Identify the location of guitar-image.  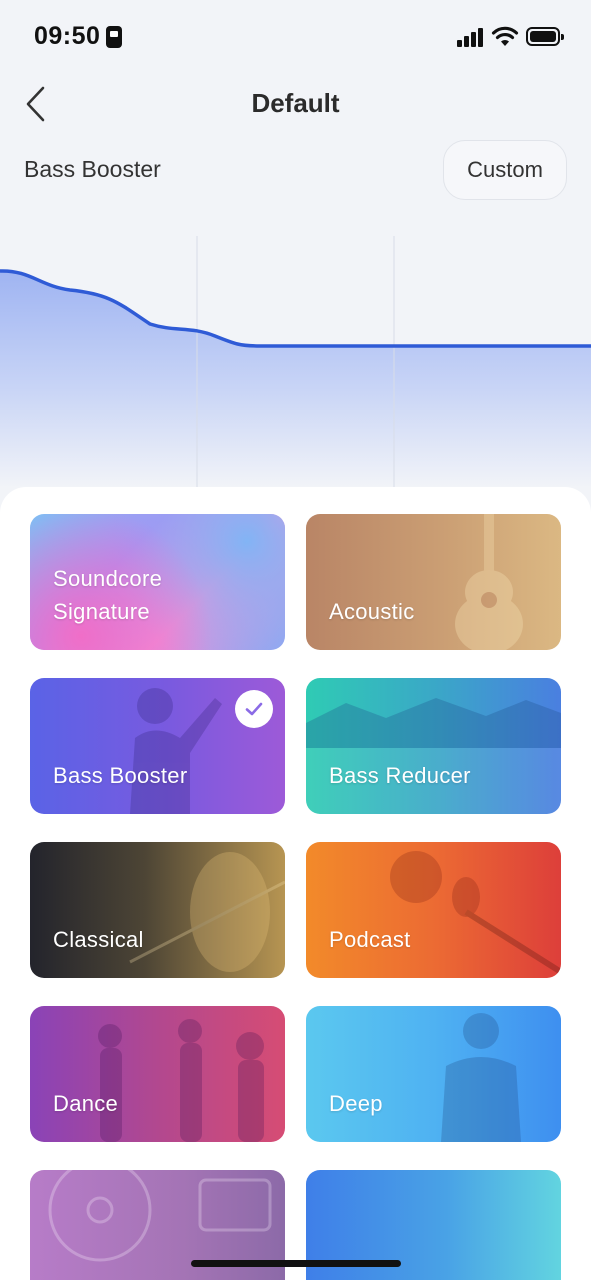
(489, 582).